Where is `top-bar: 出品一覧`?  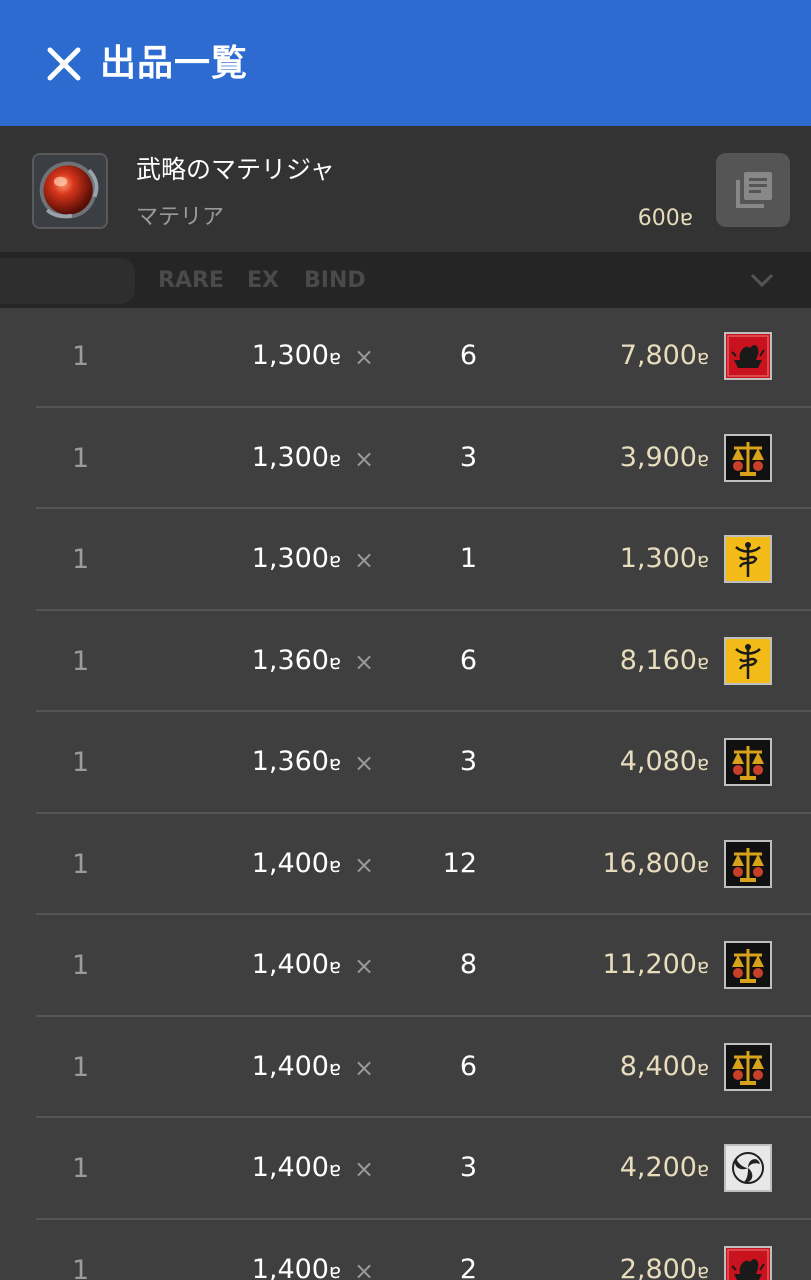
top-bar: 出品一覧 is located at coordinates (405, 63).